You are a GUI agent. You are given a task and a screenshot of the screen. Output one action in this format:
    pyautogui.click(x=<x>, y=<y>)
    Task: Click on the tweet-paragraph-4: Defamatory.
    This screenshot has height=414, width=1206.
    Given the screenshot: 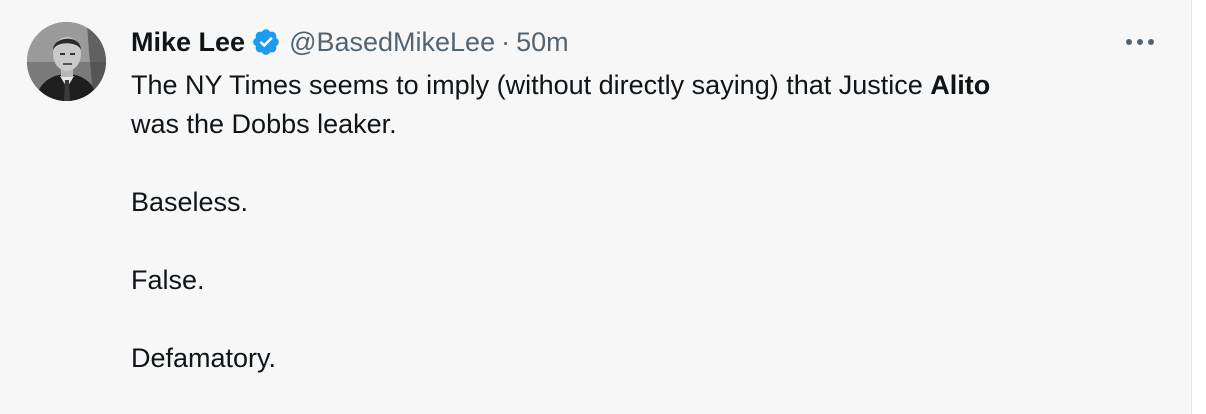 What is the action you would take?
    pyautogui.click(x=204, y=358)
    